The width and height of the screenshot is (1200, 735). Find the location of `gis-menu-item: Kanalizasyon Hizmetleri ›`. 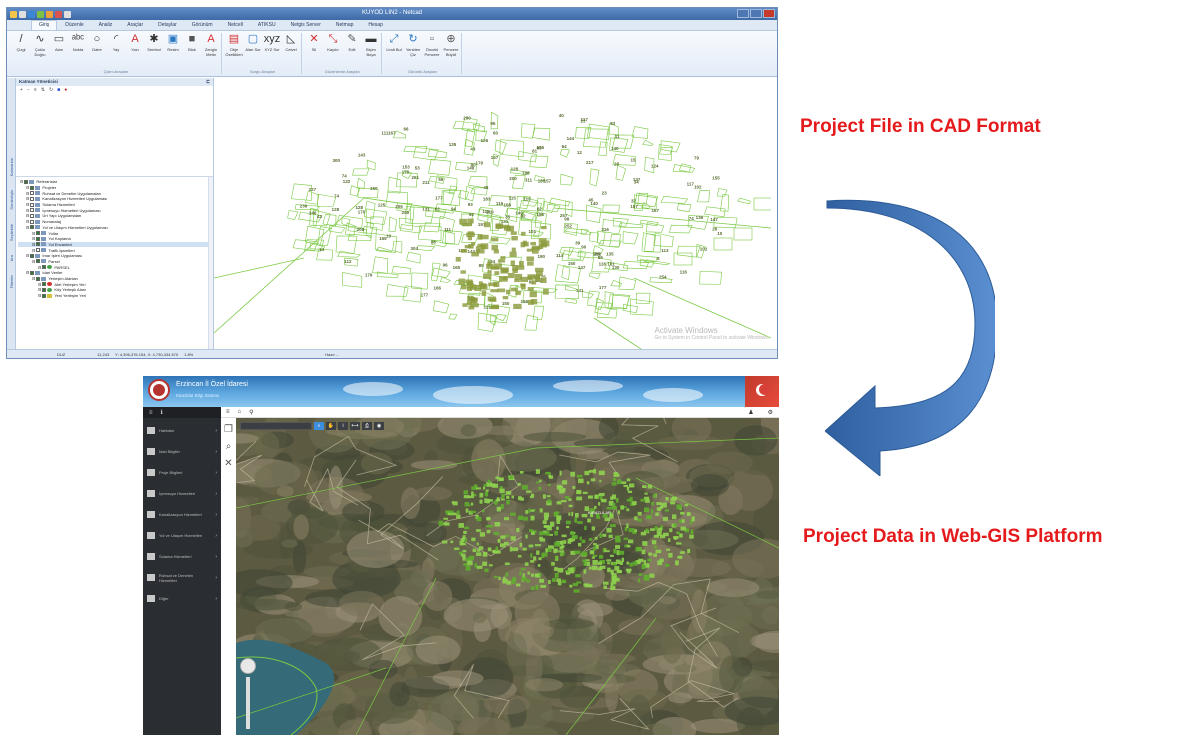

gis-menu-item: Kanalizasyon Hizmetleri › is located at coordinates (182, 514).